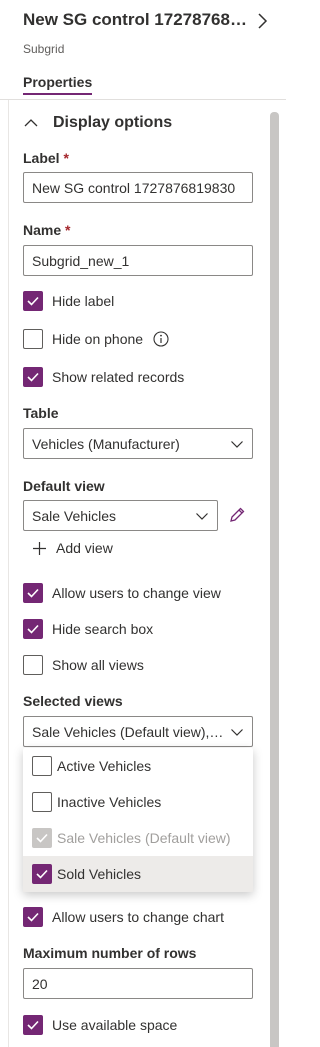 Image resolution: width=320 pixels, height=1047 pixels. What do you see at coordinates (138, 260) in the screenshot?
I see `name-input: Subgrid_new_1` at bounding box center [138, 260].